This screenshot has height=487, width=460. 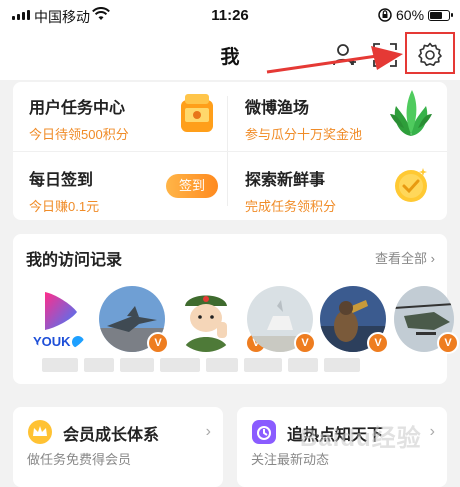 What do you see at coordinates (304, 134) in the screenshot?
I see `task-subtitle: 参与瓜分十万奖金池` at bounding box center [304, 134].